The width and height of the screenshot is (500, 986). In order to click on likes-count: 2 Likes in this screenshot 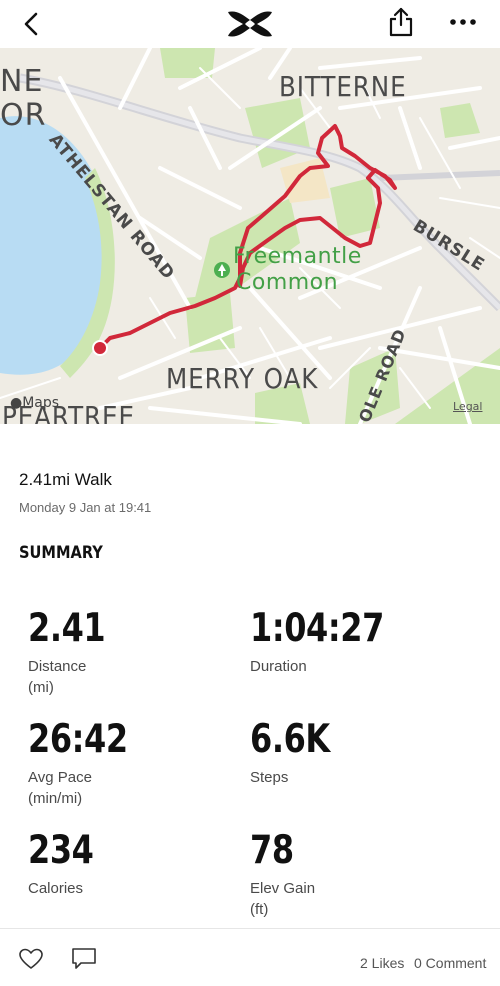, I will do `click(382, 963)`.